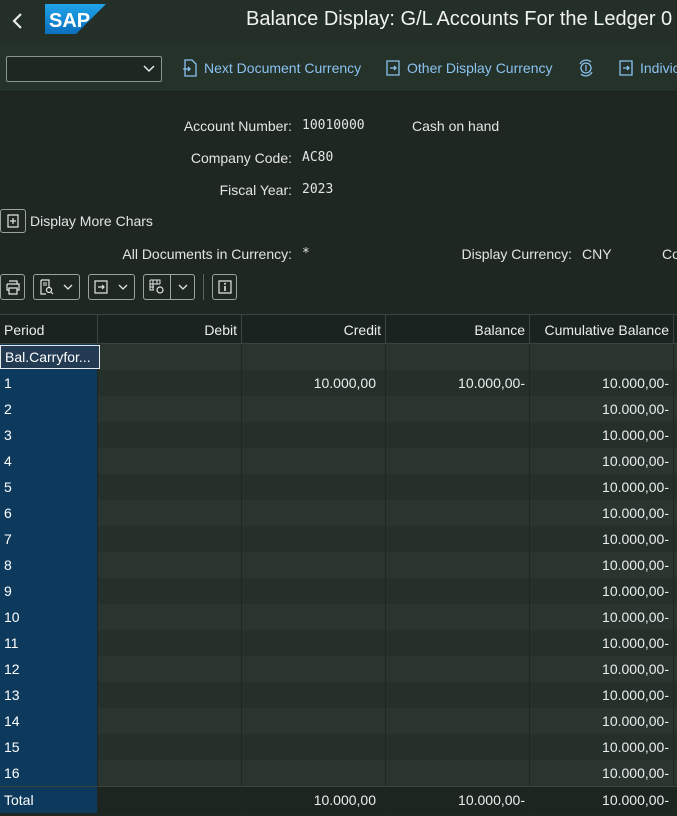 Image resolution: width=677 pixels, height=816 pixels. Describe the element at coordinates (49, 617) in the screenshot. I see `period-cell: 10` at that location.